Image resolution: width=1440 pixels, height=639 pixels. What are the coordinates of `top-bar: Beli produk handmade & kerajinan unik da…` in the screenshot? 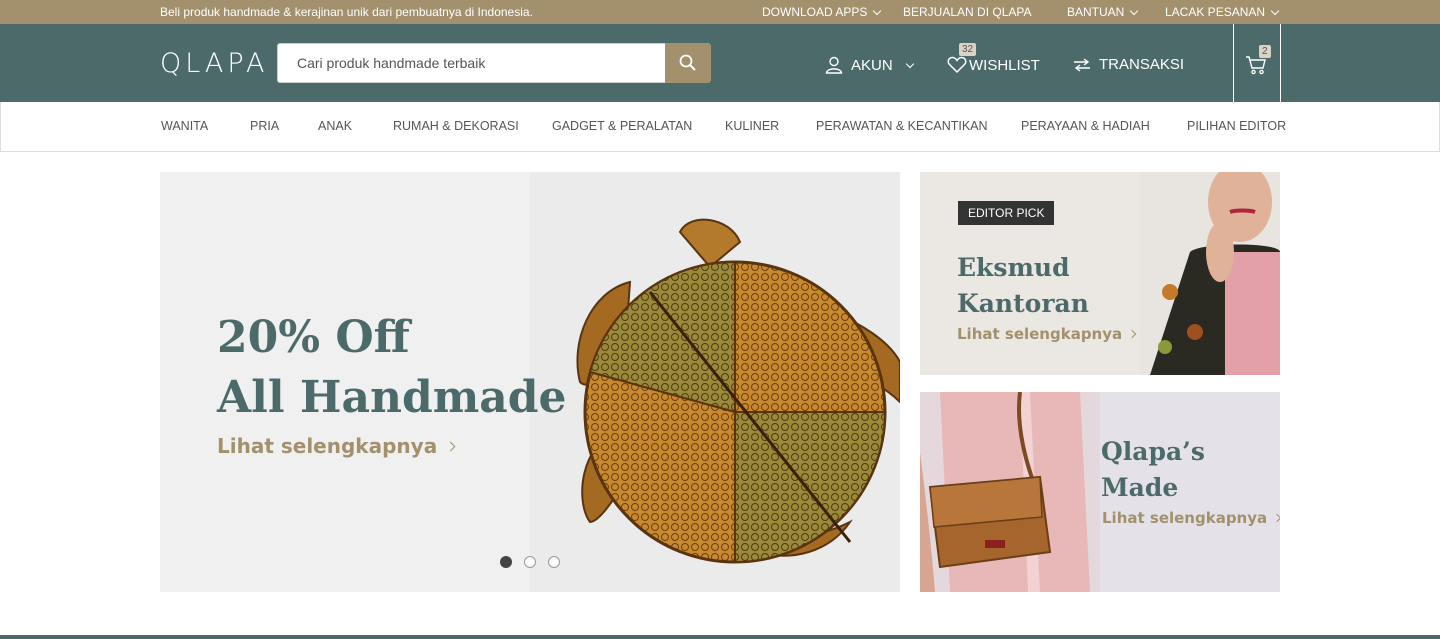 It's located at (720, 12).